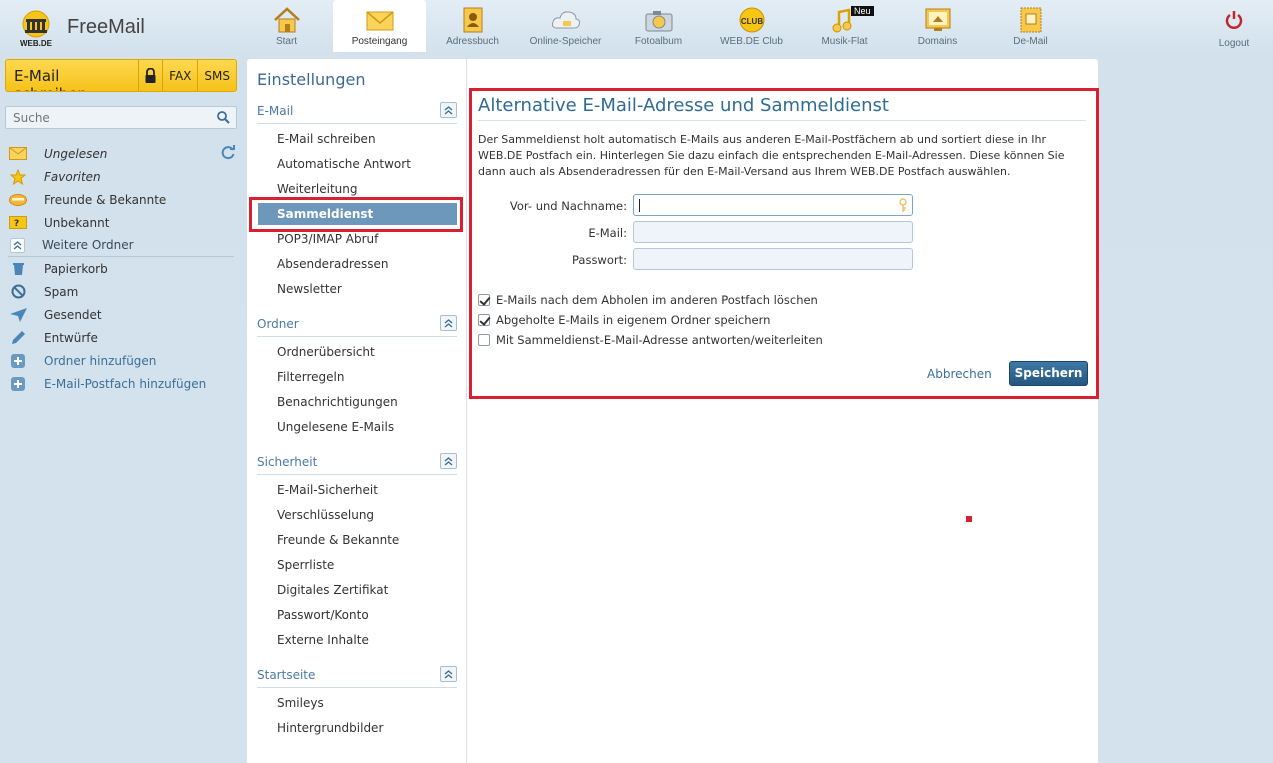 The height and width of the screenshot is (763, 1273). What do you see at coordinates (335, 427) in the screenshot?
I see `settings-item: Ungelesene E-Mails` at bounding box center [335, 427].